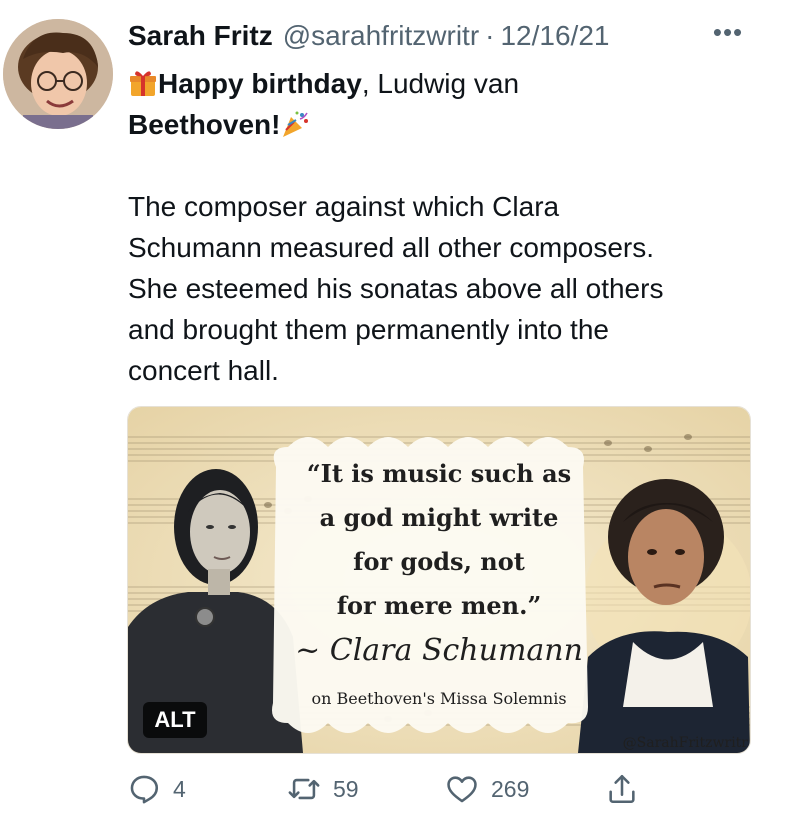  Describe the element at coordinates (296, 124) in the screenshot. I see `party-popper-icon` at that location.